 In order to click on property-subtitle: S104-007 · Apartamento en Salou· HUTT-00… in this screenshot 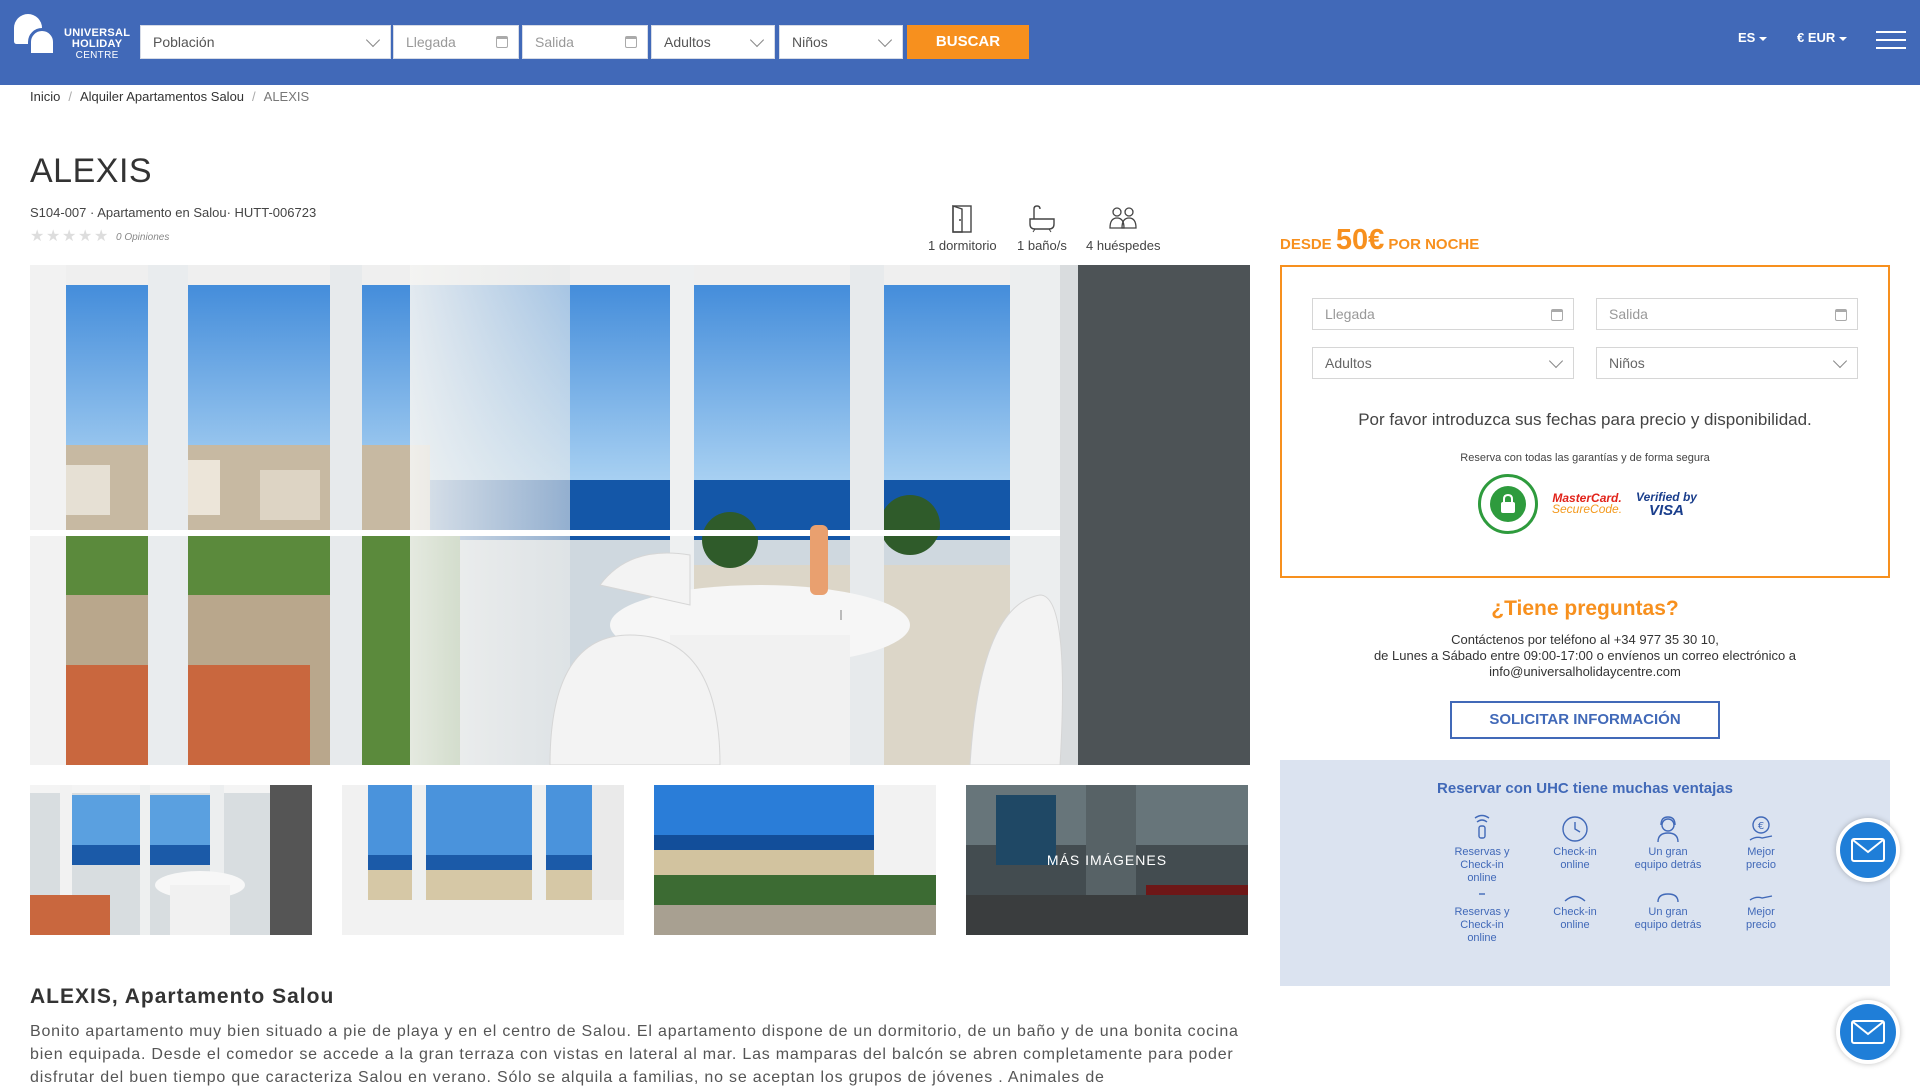, I will do `click(173, 212)`.